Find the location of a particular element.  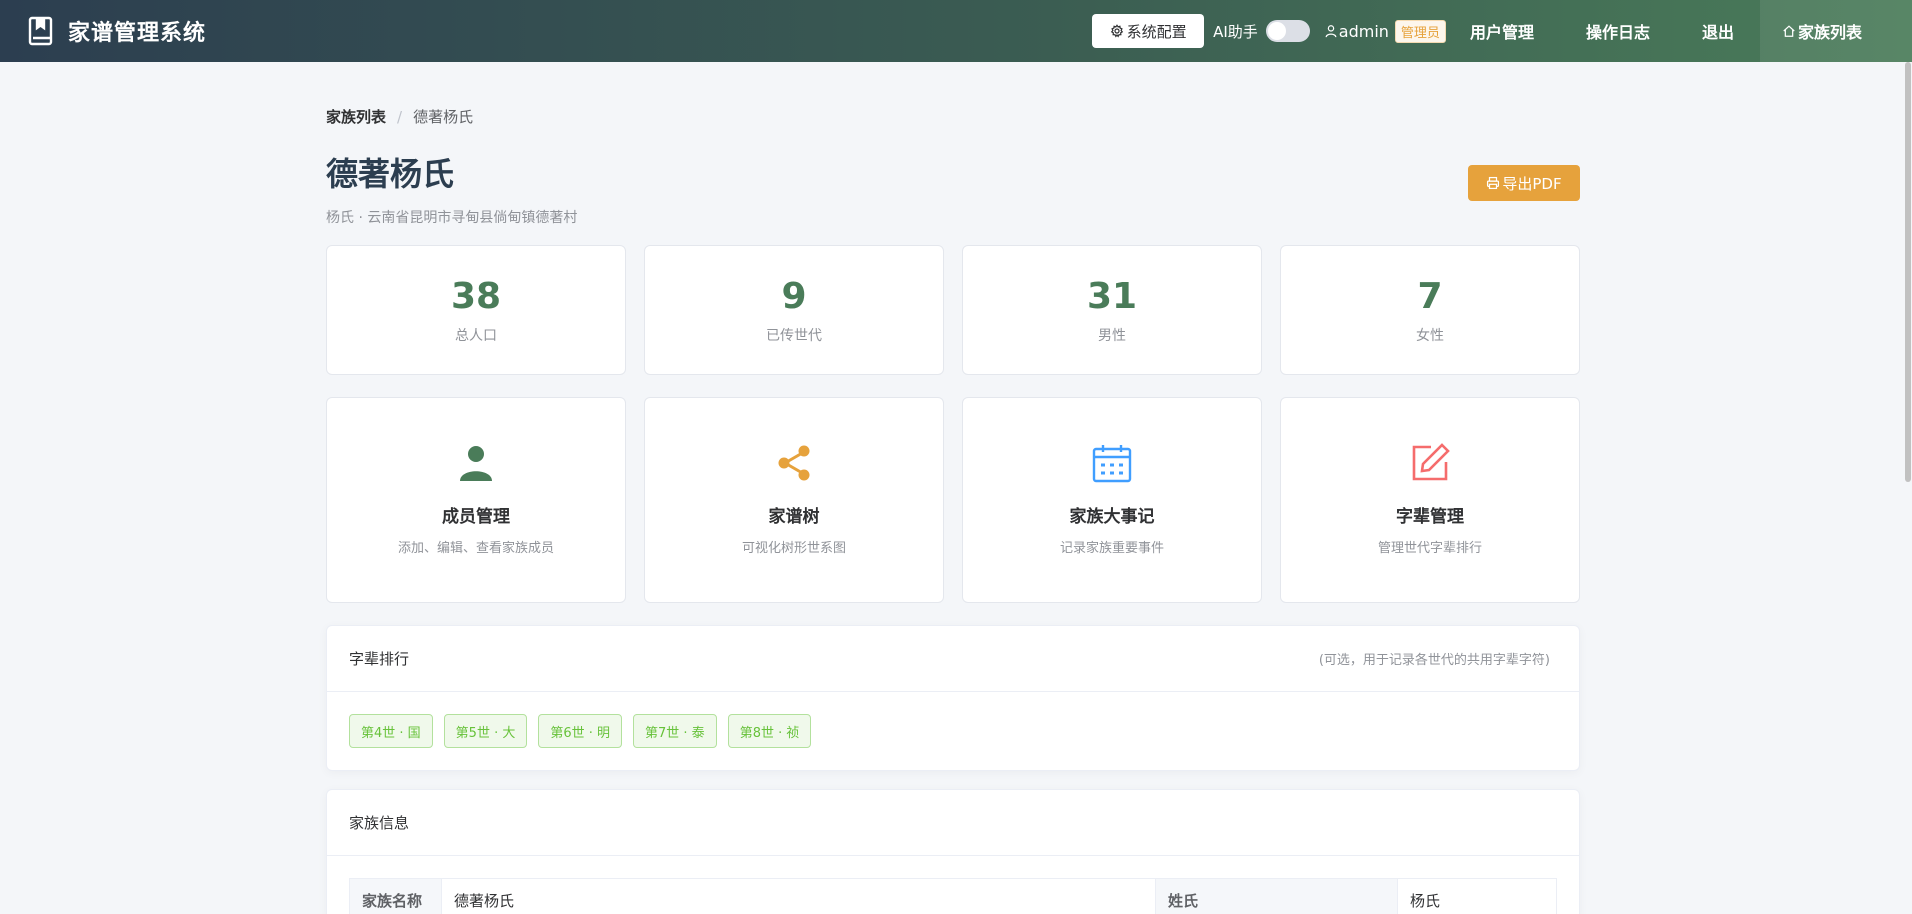

app-title: 家谱管理系统 is located at coordinates (137, 33).